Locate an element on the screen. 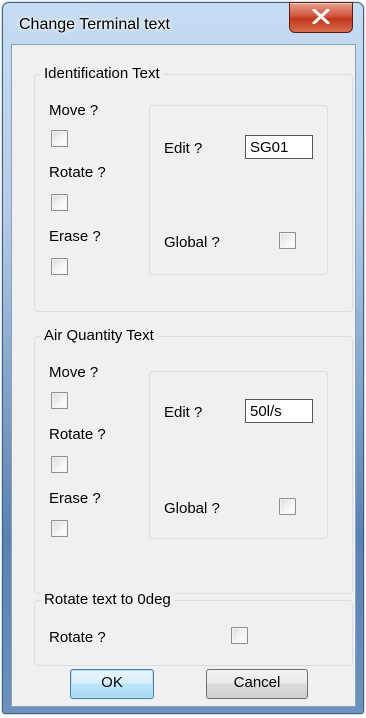  rotate-text-group-title: Rotate text to 0deg is located at coordinates (107, 599).